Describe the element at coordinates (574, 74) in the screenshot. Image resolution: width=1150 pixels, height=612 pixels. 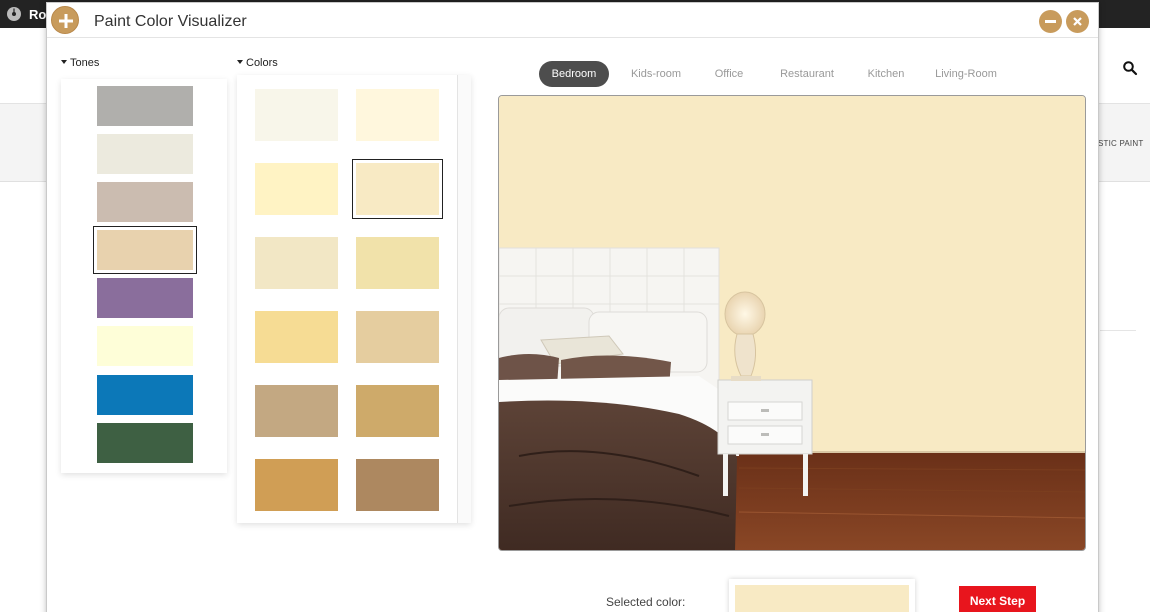
I see `tab-bedroom: Bedroom` at that location.